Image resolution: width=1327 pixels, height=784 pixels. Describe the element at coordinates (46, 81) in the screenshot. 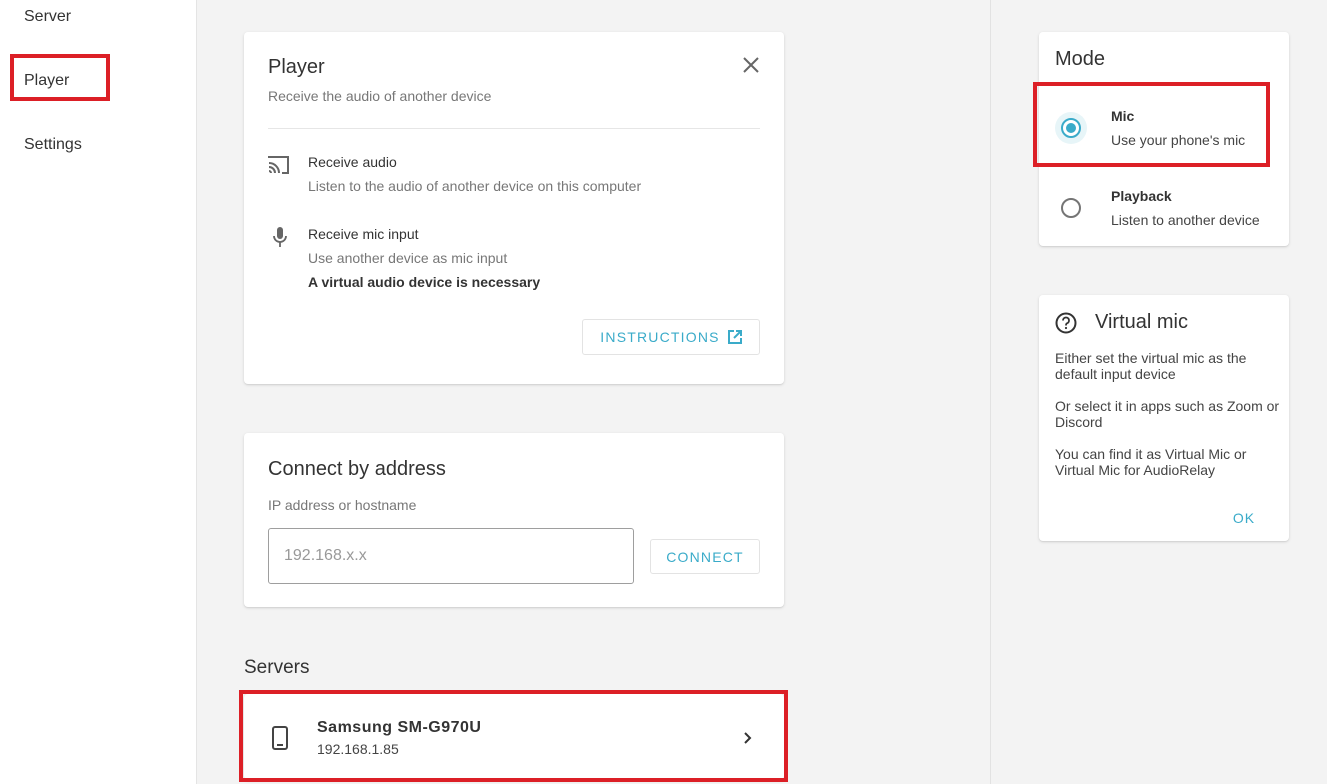

I see `sidebar-item-player: Player` at that location.